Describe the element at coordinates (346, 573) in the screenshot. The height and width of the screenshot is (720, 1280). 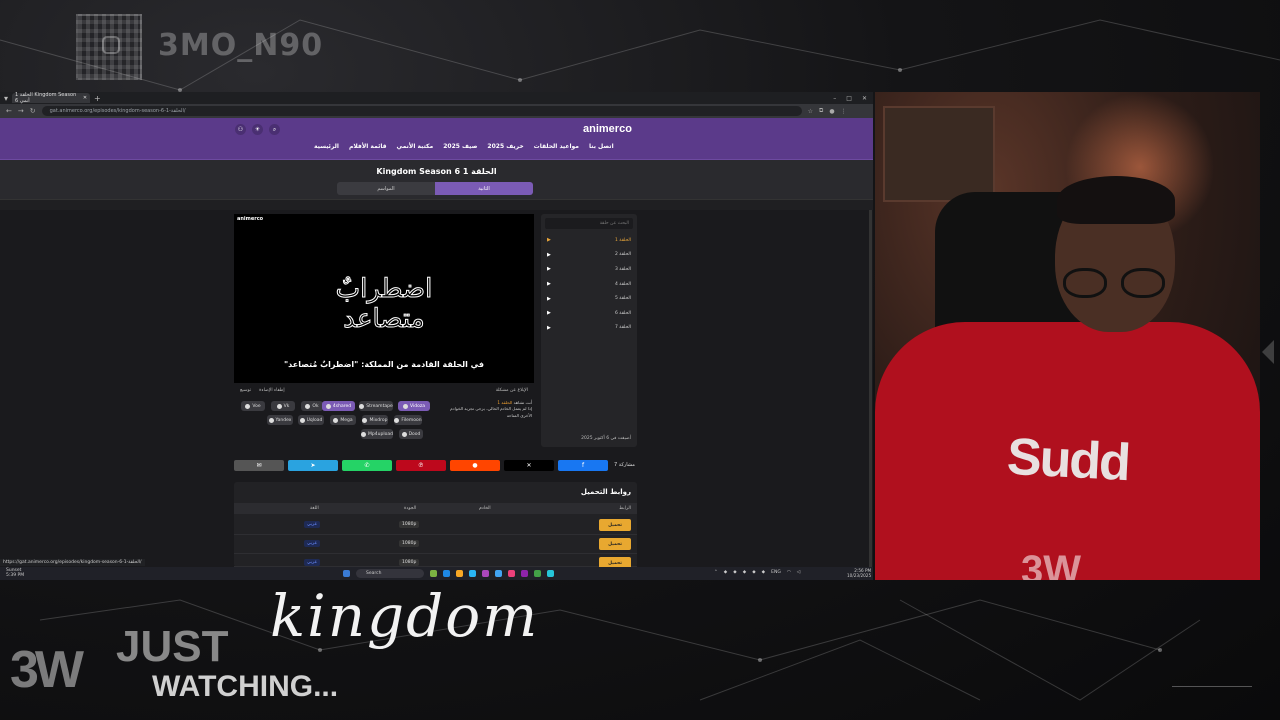
I see `start-icon` at that location.